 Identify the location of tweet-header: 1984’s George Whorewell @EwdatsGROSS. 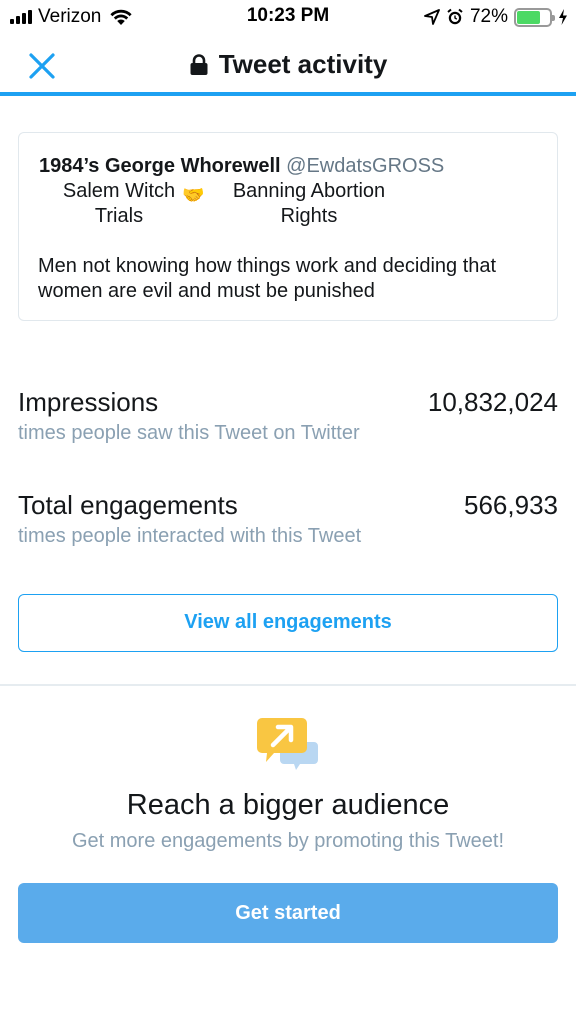
(288, 166).